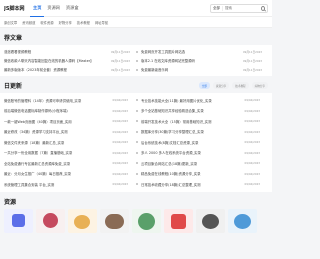 The width and height of the screenshot is (320, 259). Describe the element at coordinates (192, 69) in the screenshot. I see `list-item-title: 免费最新级音乐网` at that location.